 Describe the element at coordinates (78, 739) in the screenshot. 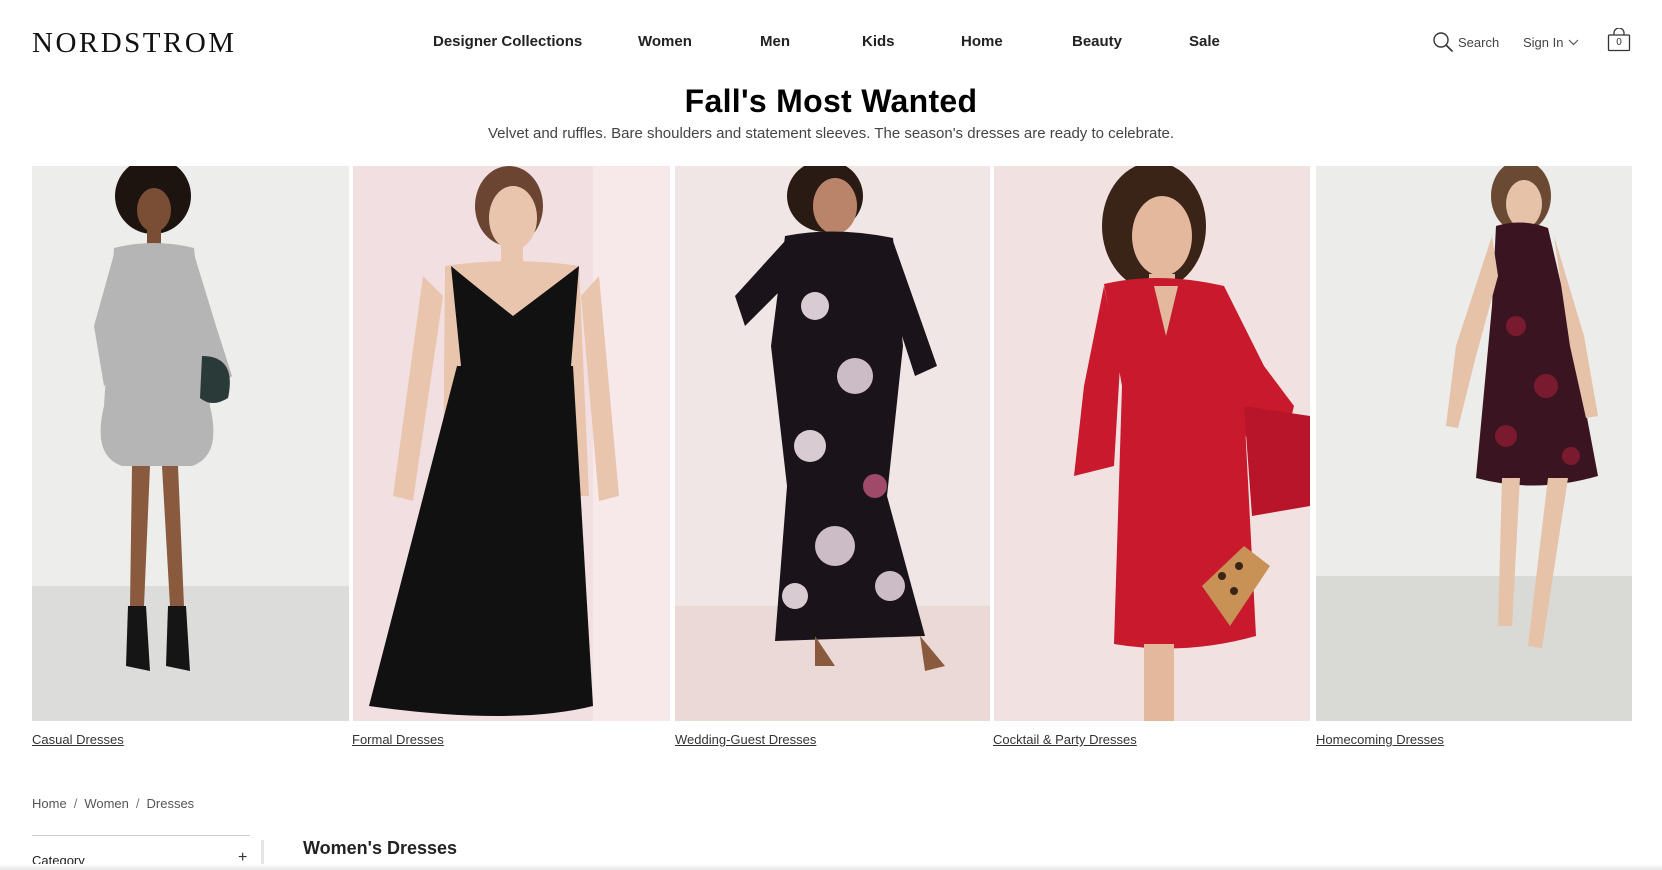

I see `tile-label-casual-dresses: Casual Dresses` at that location.